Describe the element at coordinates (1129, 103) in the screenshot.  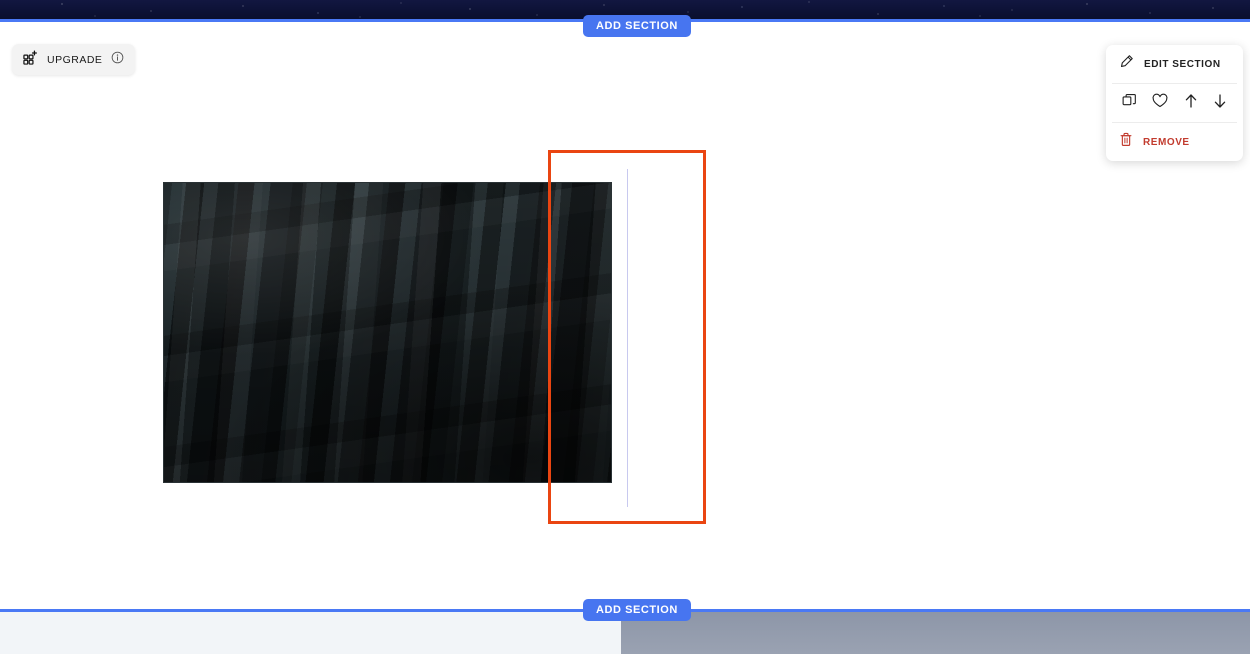
I see `duplicate-icon` at that location.